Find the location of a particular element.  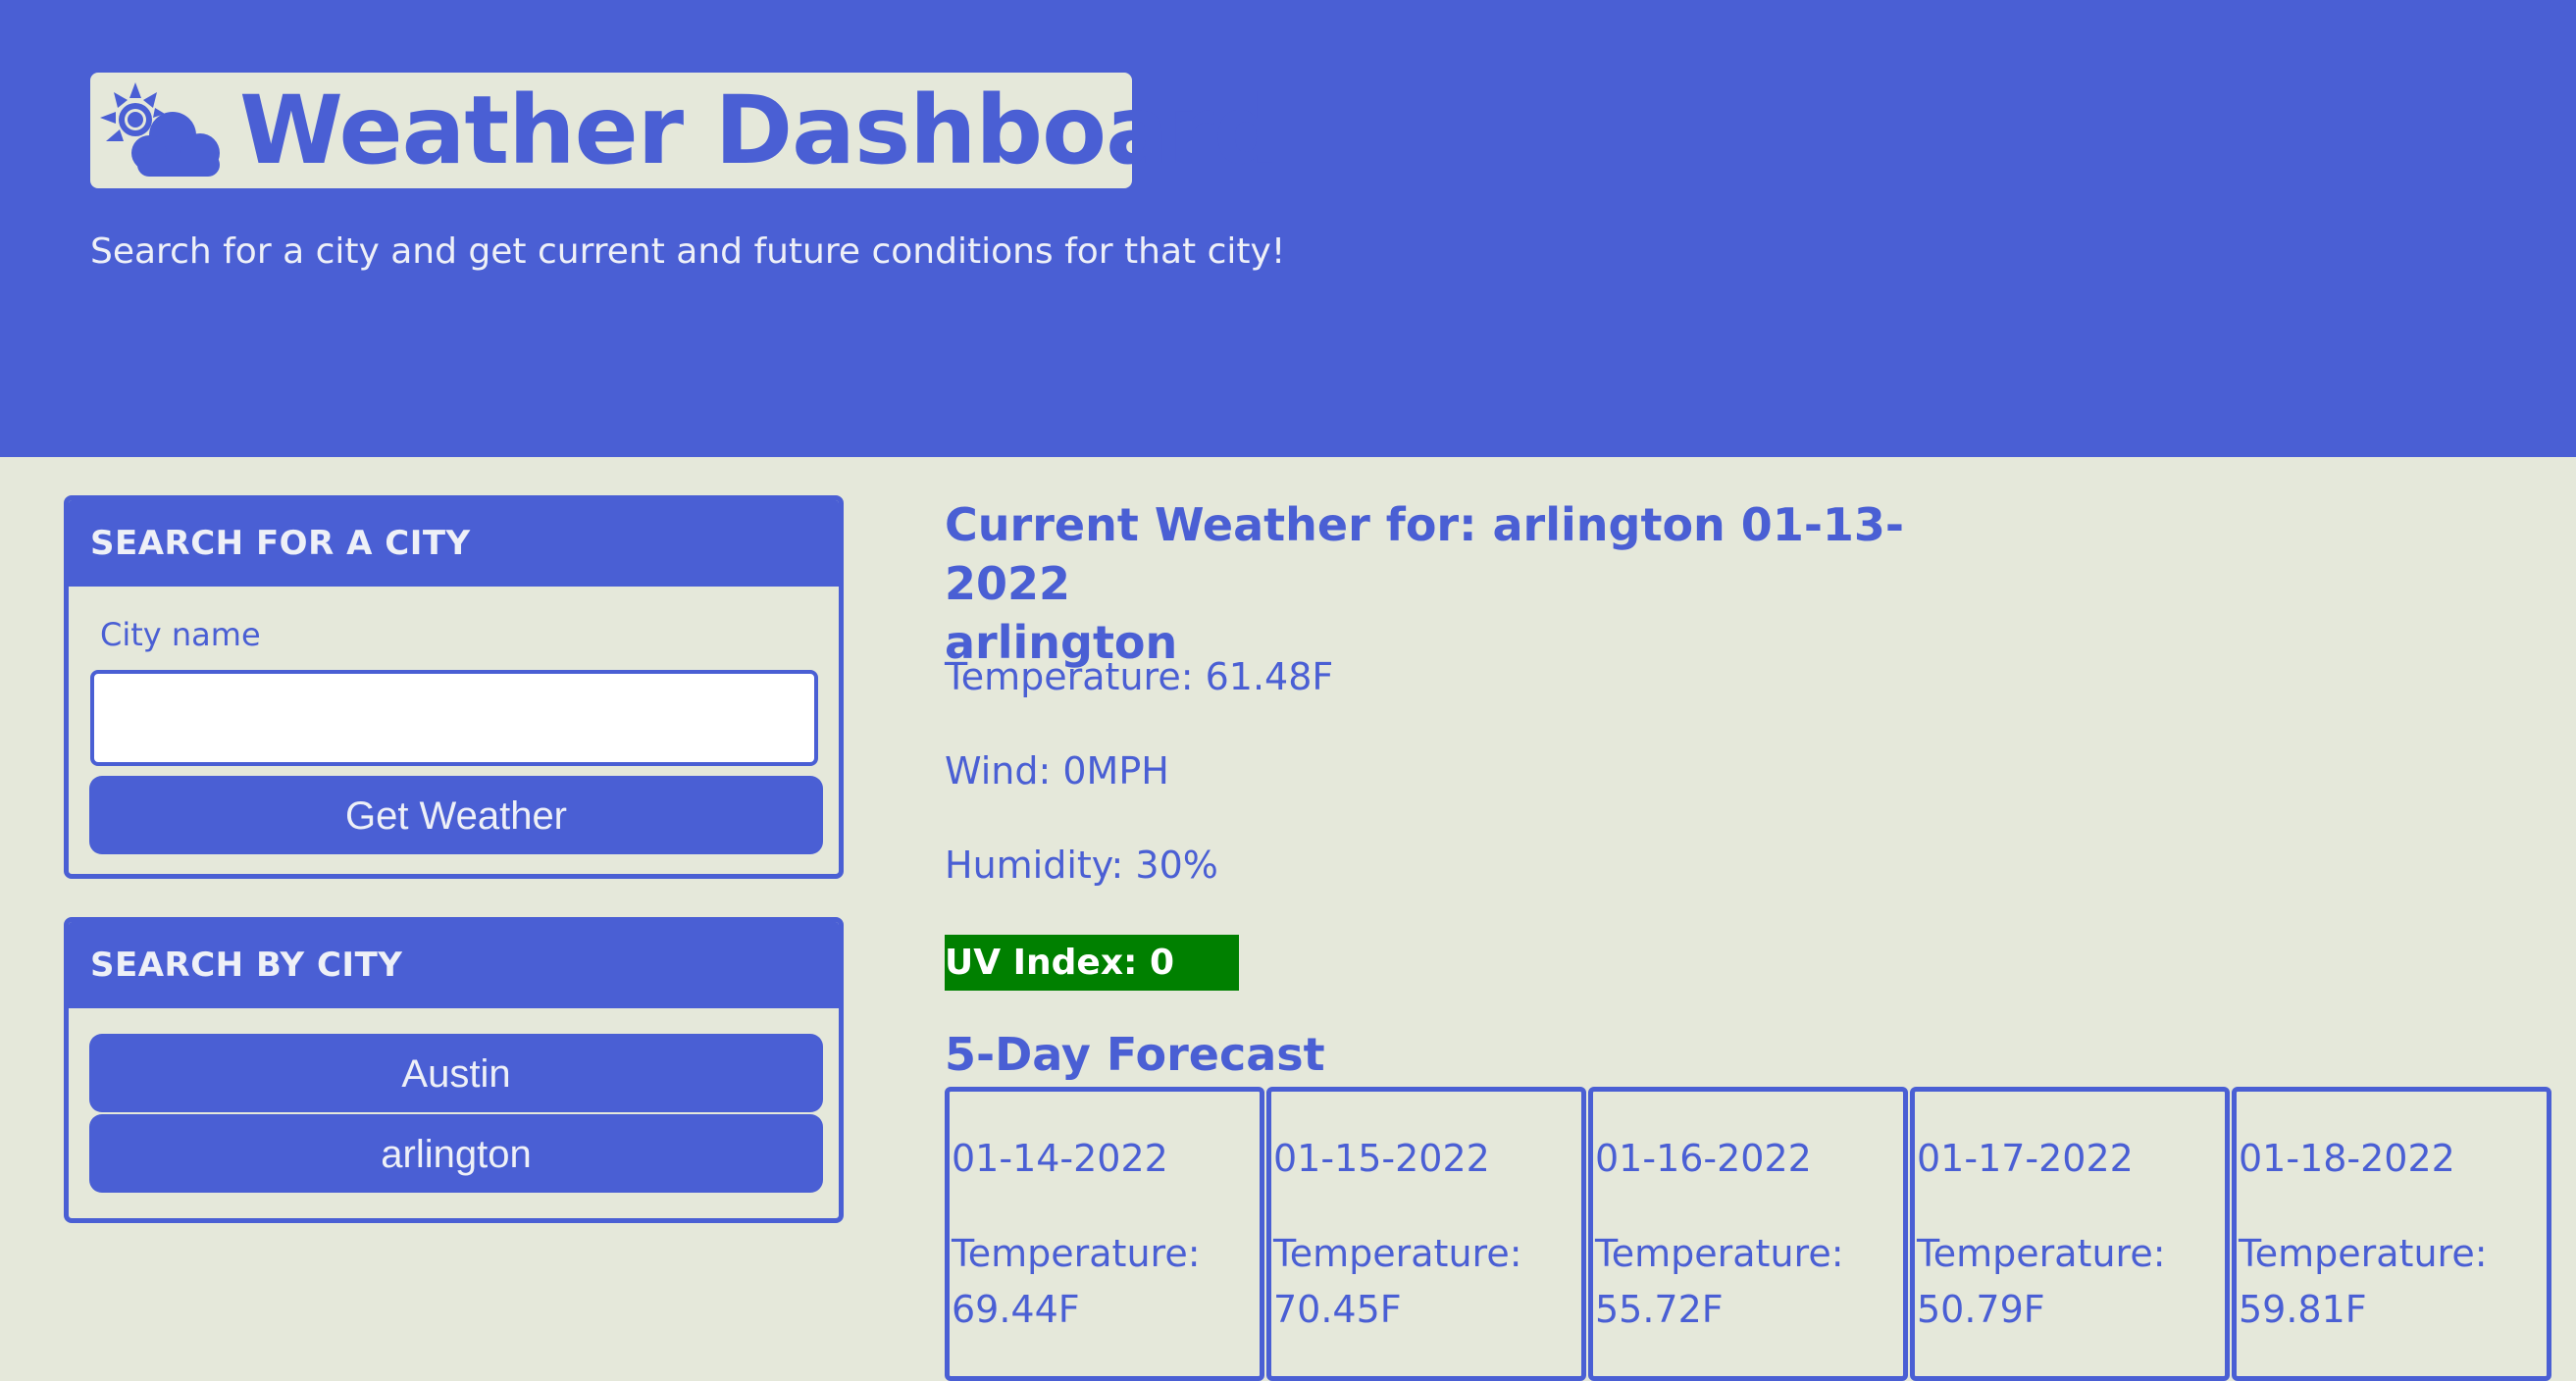

search-city-panel: SEARCH FOR A CITY City name Get Weather is located at coordinates (454, 687).